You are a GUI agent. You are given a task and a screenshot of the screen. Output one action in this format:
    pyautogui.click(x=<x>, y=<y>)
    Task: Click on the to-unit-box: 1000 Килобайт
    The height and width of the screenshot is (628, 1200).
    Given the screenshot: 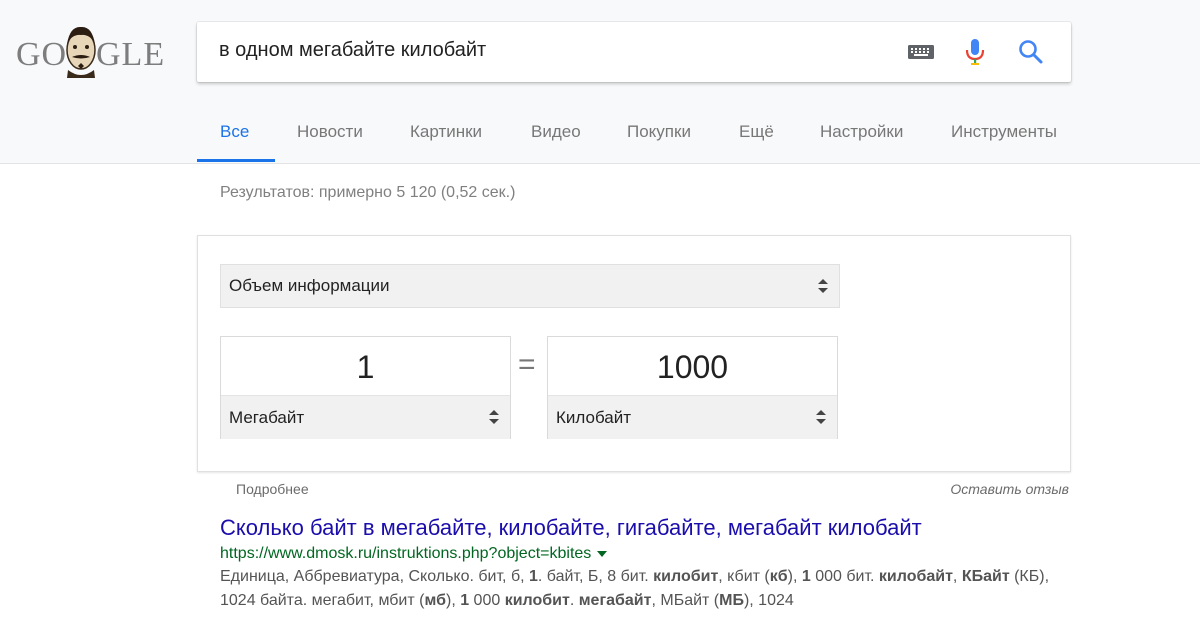 What is the action you would take?
    pyautogui.click(x=692, y=387)
    